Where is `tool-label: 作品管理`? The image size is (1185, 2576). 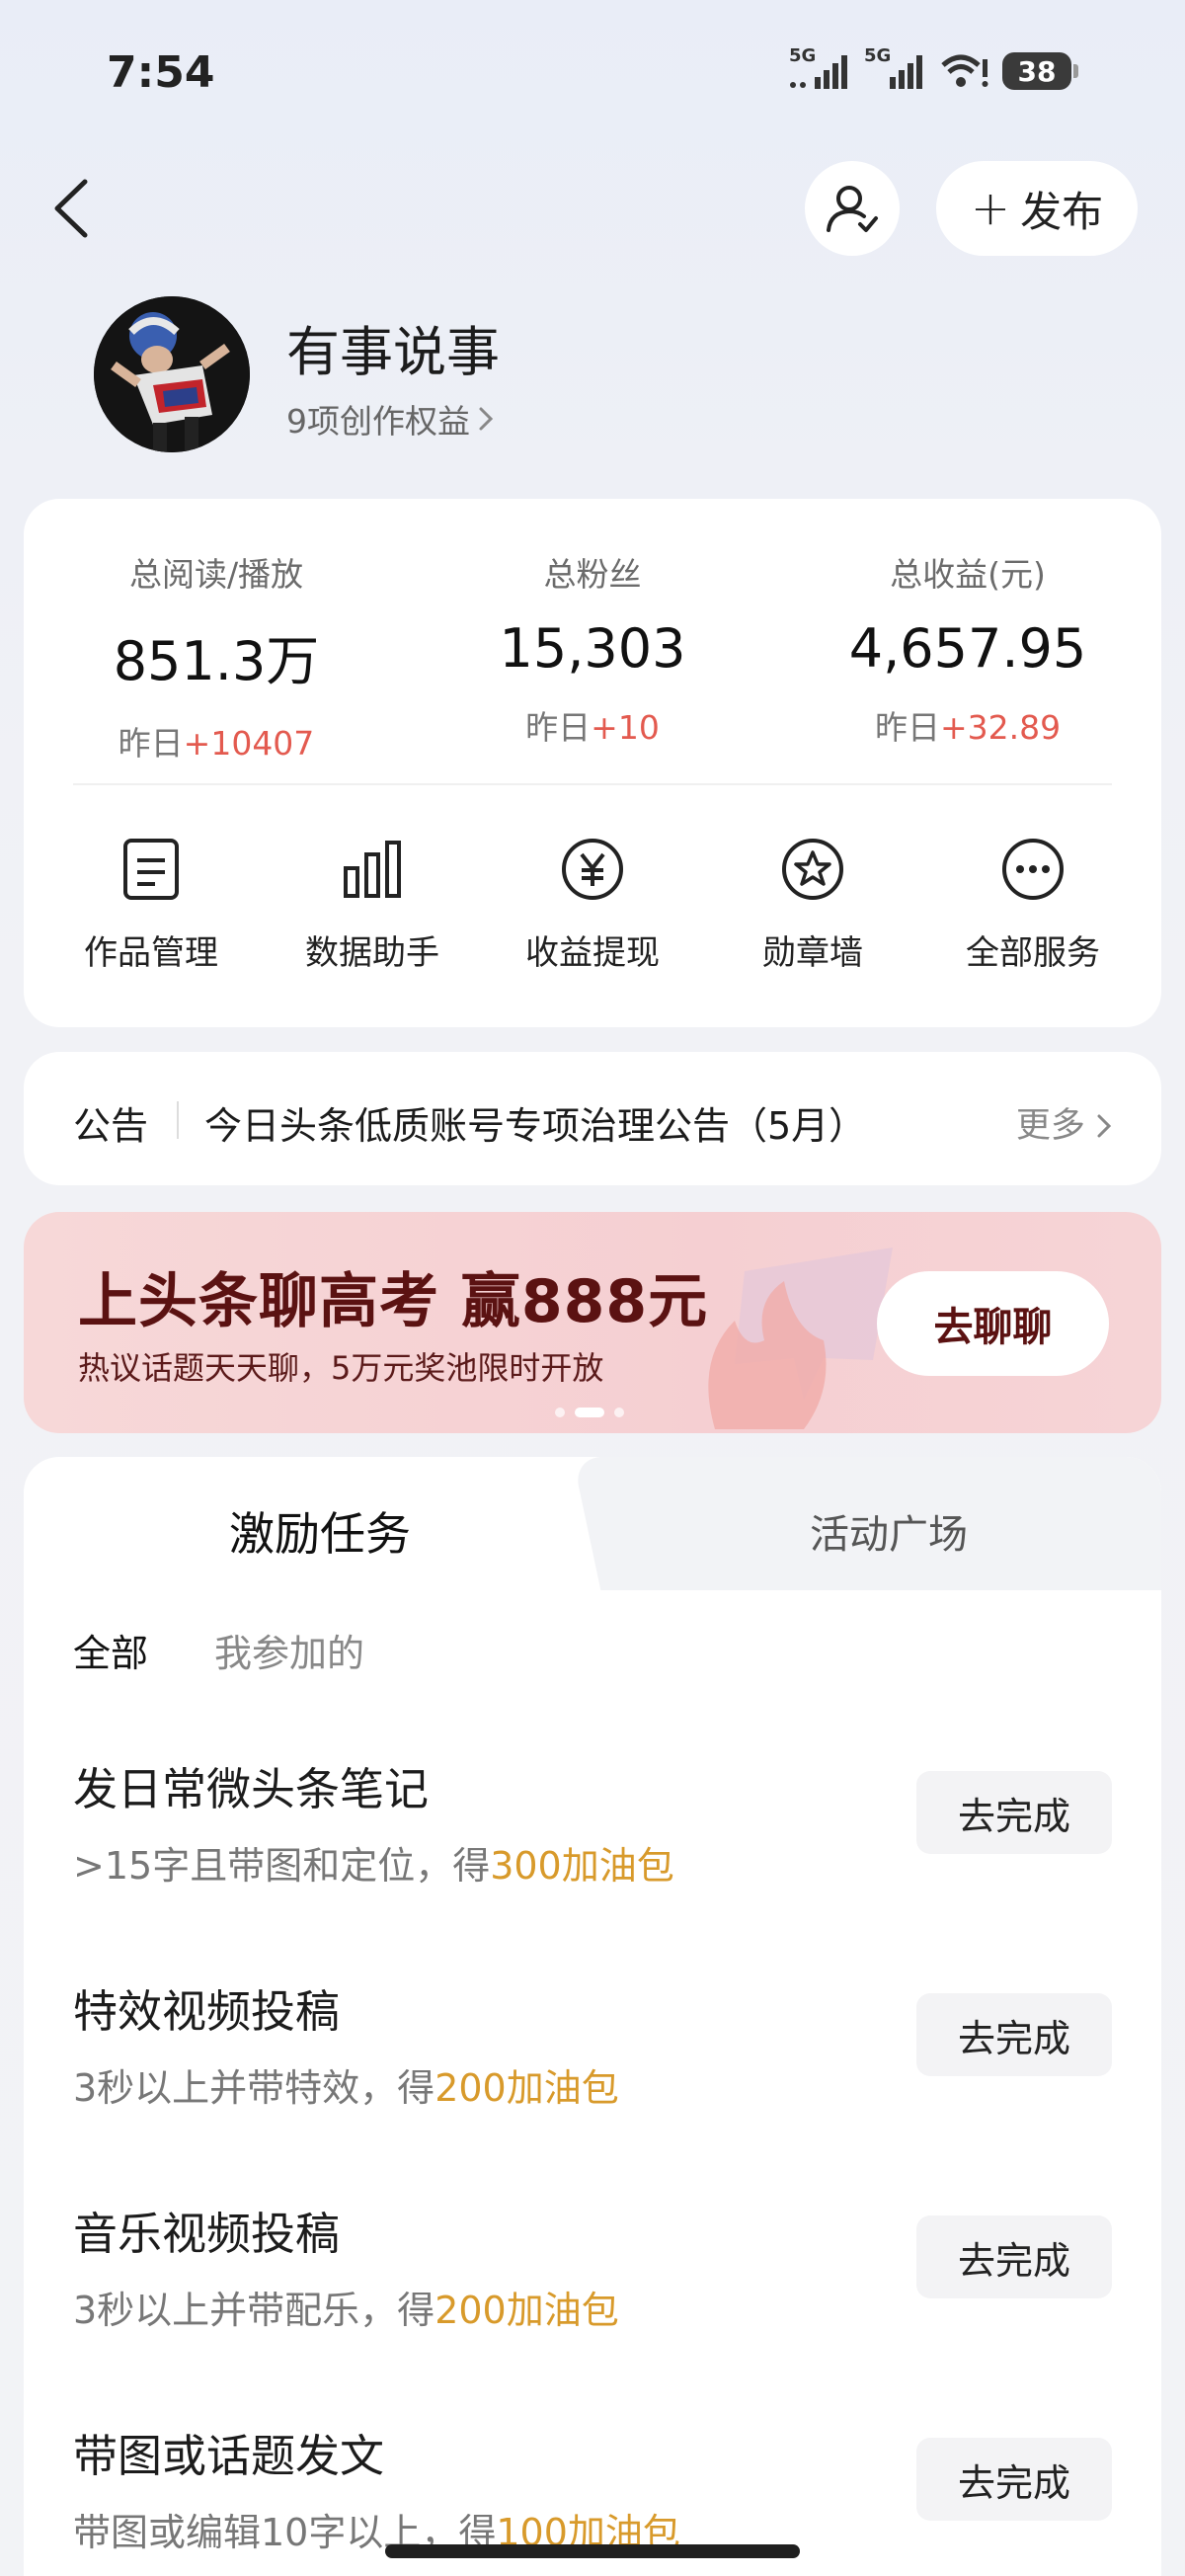 tool-label: 作品管理 is located at coordinates (151, 953).